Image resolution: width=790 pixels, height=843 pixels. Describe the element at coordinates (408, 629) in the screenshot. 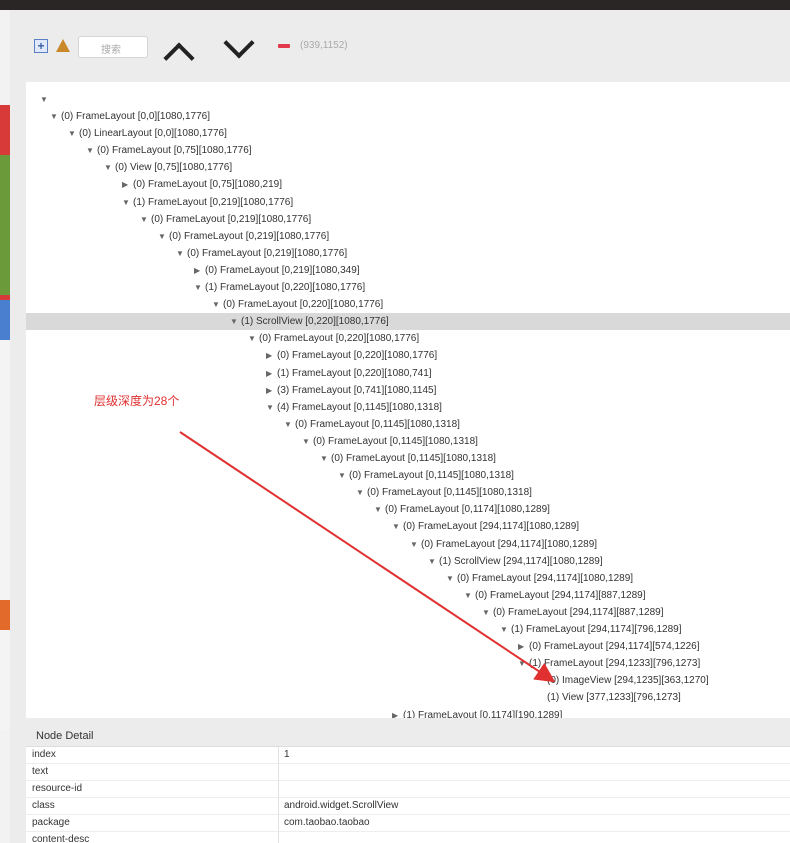

I see `tree-node: ▼ (1) FrameLayout [294,1174][796,1289]` at that location.